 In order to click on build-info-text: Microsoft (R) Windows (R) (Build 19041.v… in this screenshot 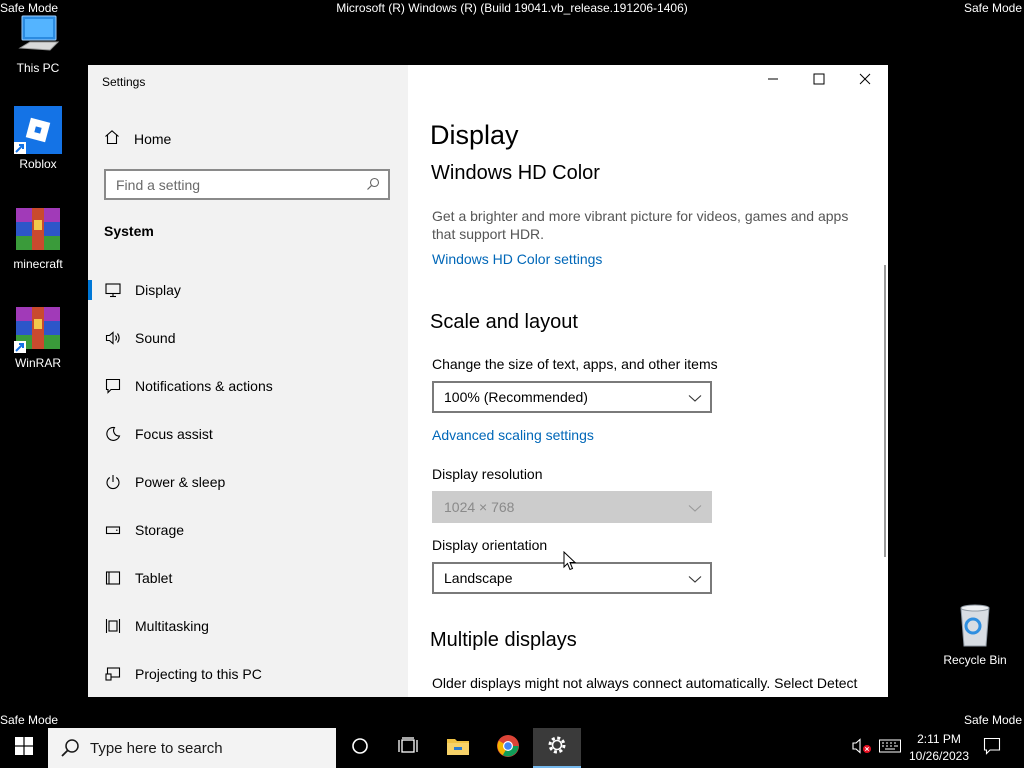, I will do `click(512, 8)`.